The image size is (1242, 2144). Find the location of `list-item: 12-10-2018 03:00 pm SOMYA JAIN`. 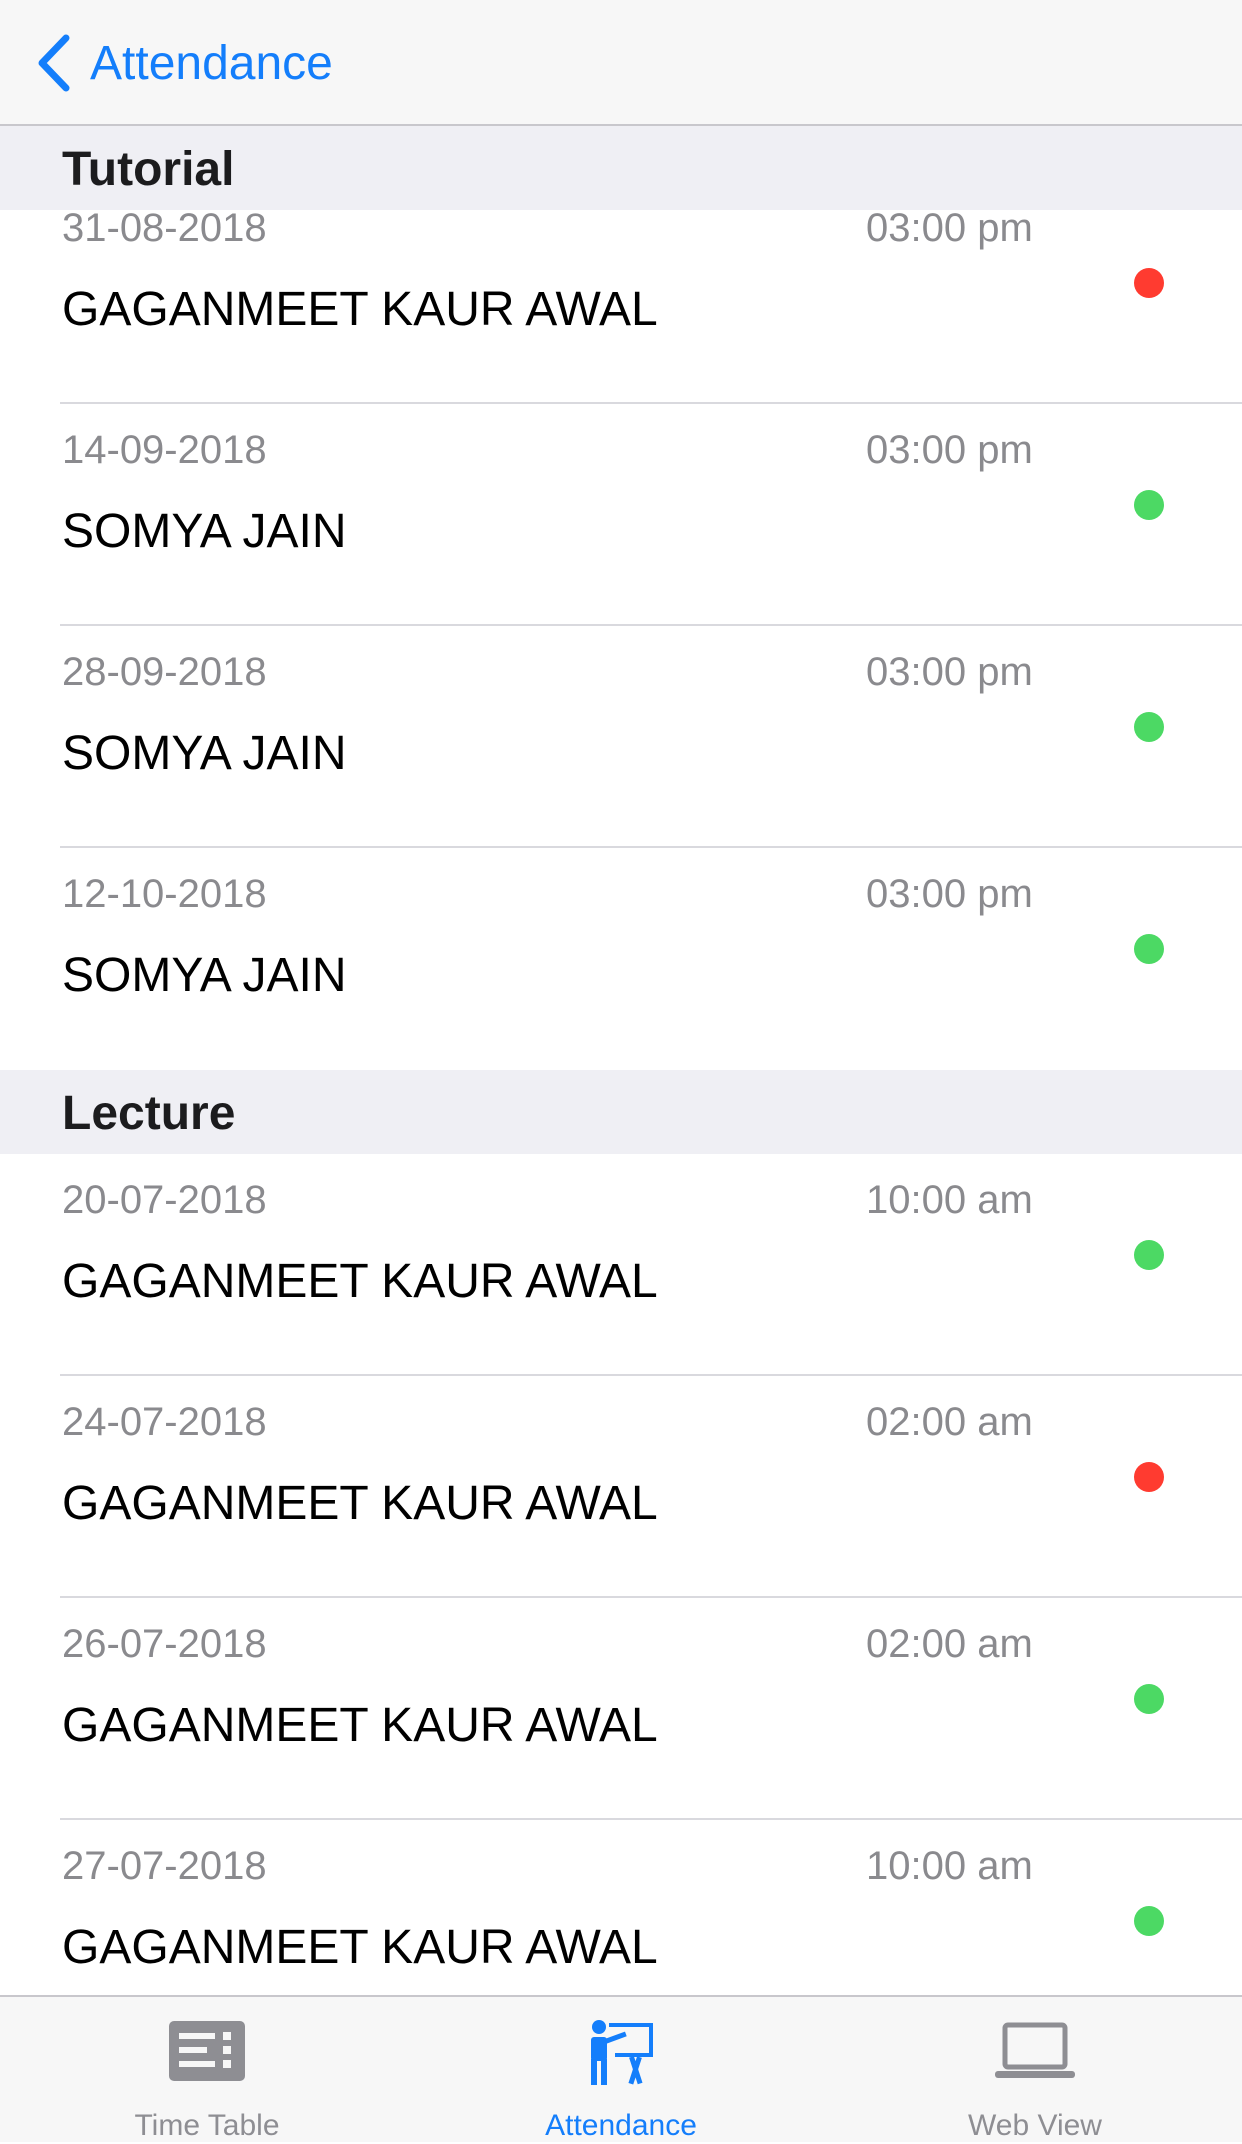

list-item: 12-10-2018 03:00 pm SOMYA JAIN is located at coordinates (621, 959).